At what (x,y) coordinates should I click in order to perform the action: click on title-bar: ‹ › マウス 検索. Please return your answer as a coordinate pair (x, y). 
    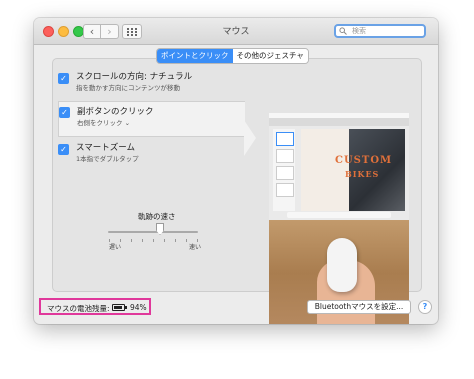
    Looking at the image, I should click on (236, 31).